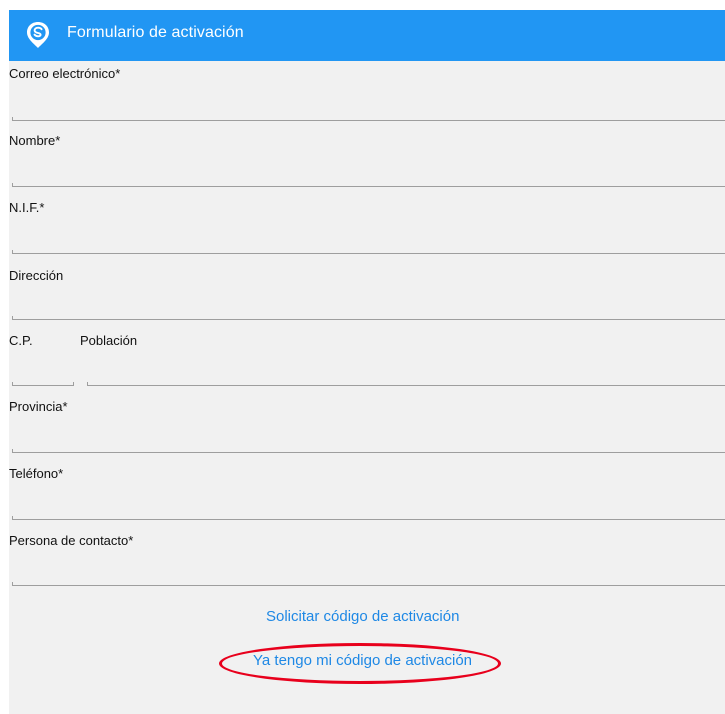  What do you see at coordinates (36, 275) in the screenshot?
I see `address-label: Dirección` at bounding box center [36, 275].